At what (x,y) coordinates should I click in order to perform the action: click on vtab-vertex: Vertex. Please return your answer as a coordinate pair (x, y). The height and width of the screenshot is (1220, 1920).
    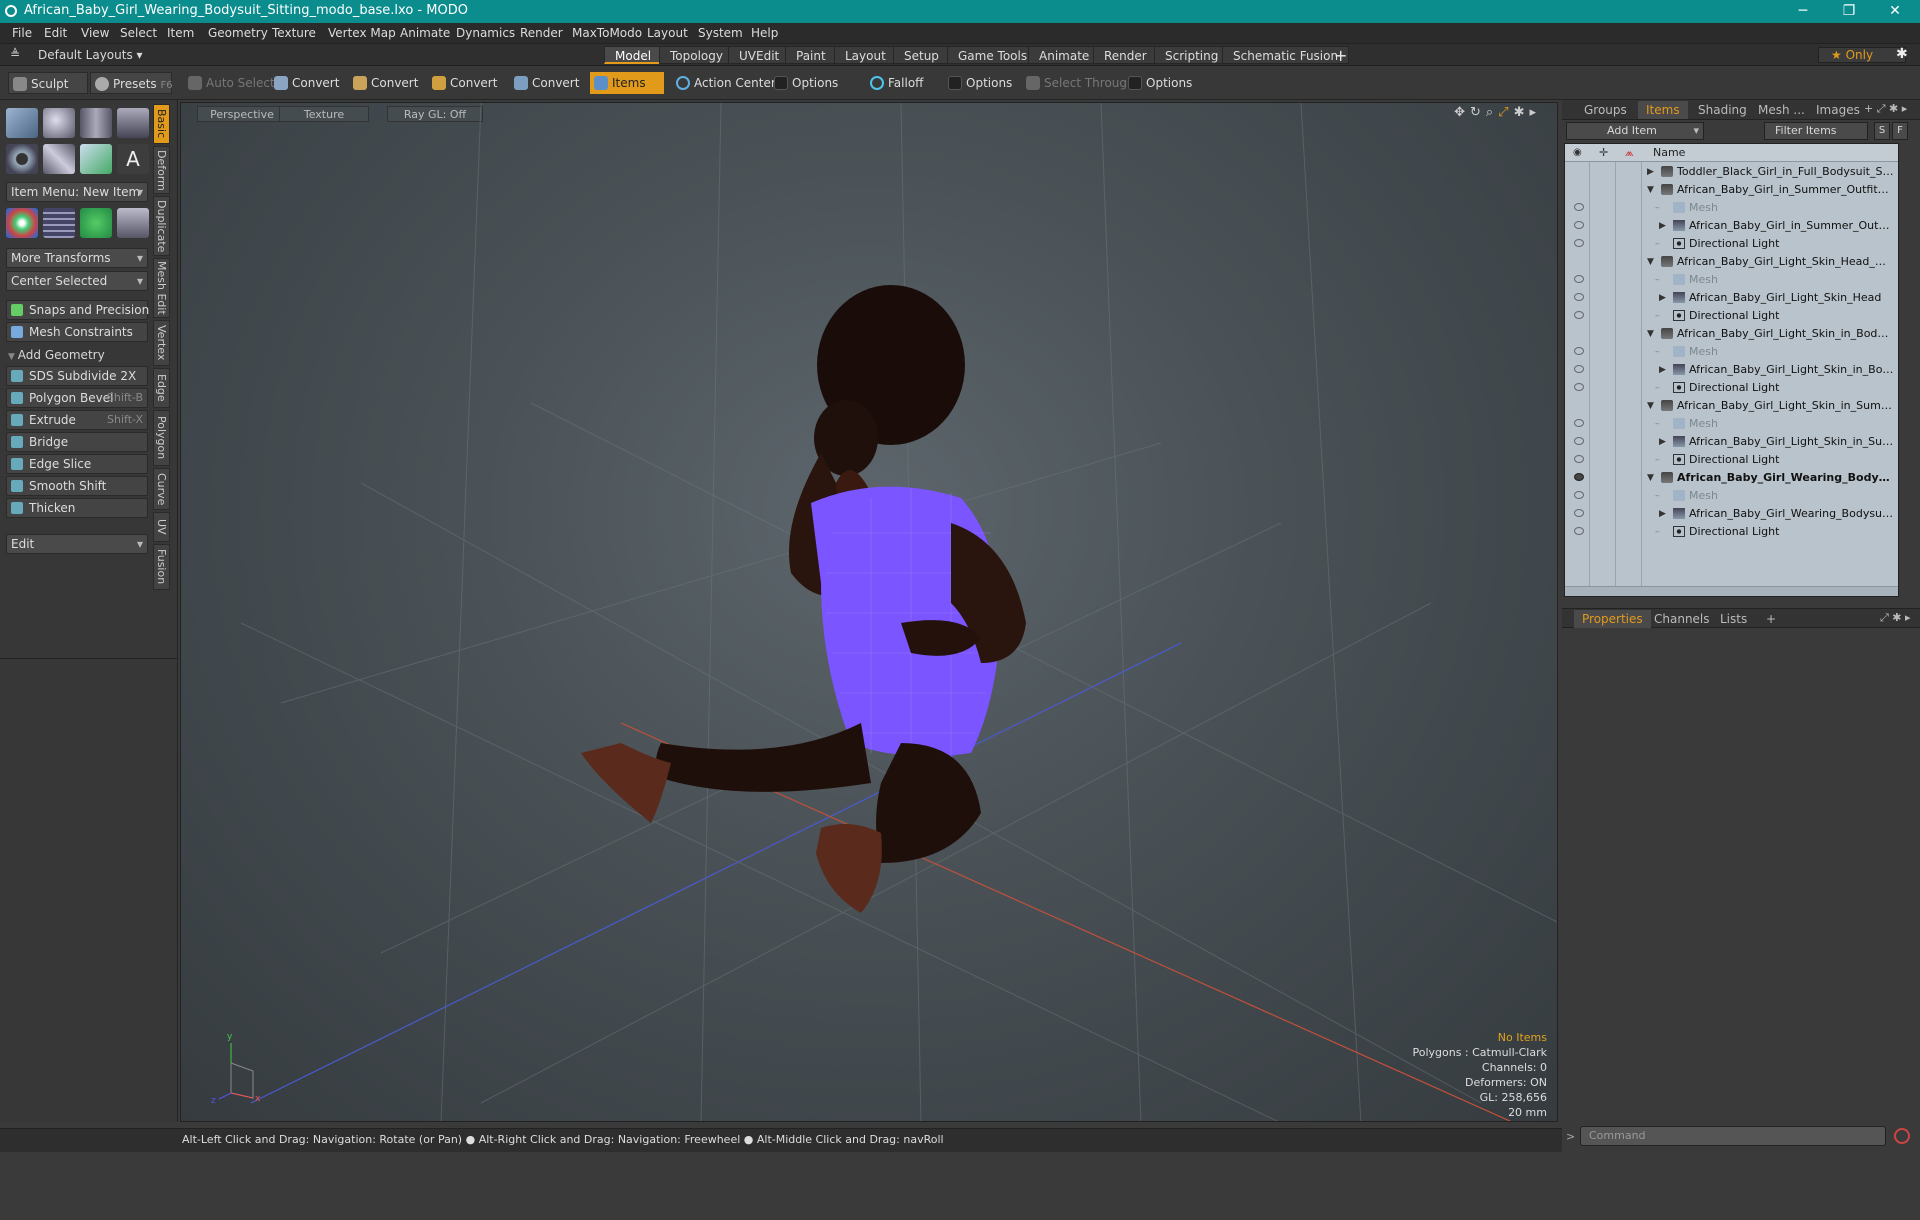
    Looking at the image, I should click on (161, 343).